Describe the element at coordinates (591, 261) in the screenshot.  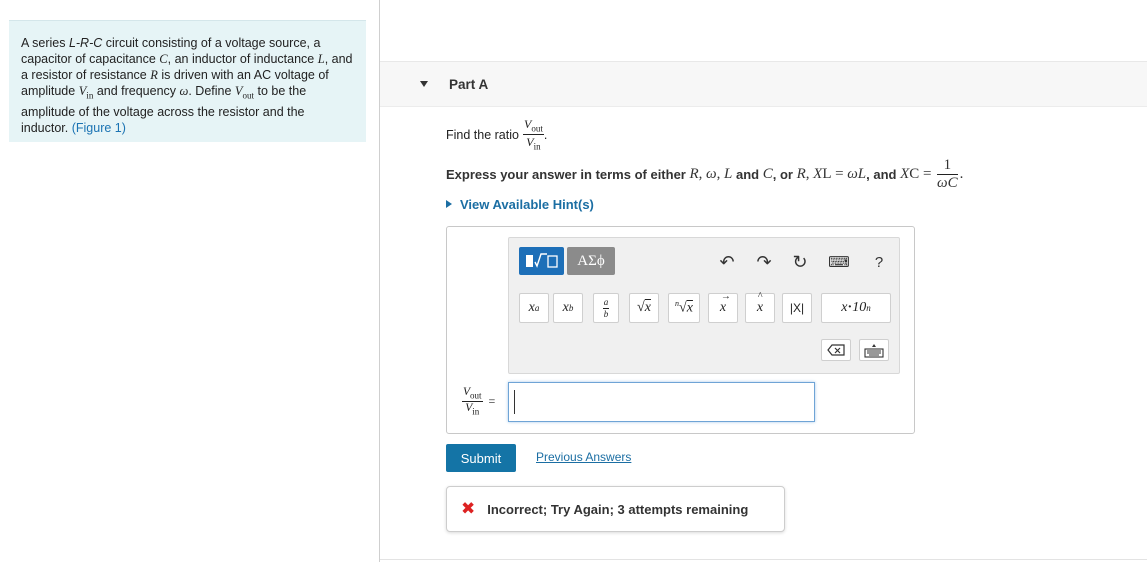
I see `greek-symbols-button: ΑΣϕ` at that location.